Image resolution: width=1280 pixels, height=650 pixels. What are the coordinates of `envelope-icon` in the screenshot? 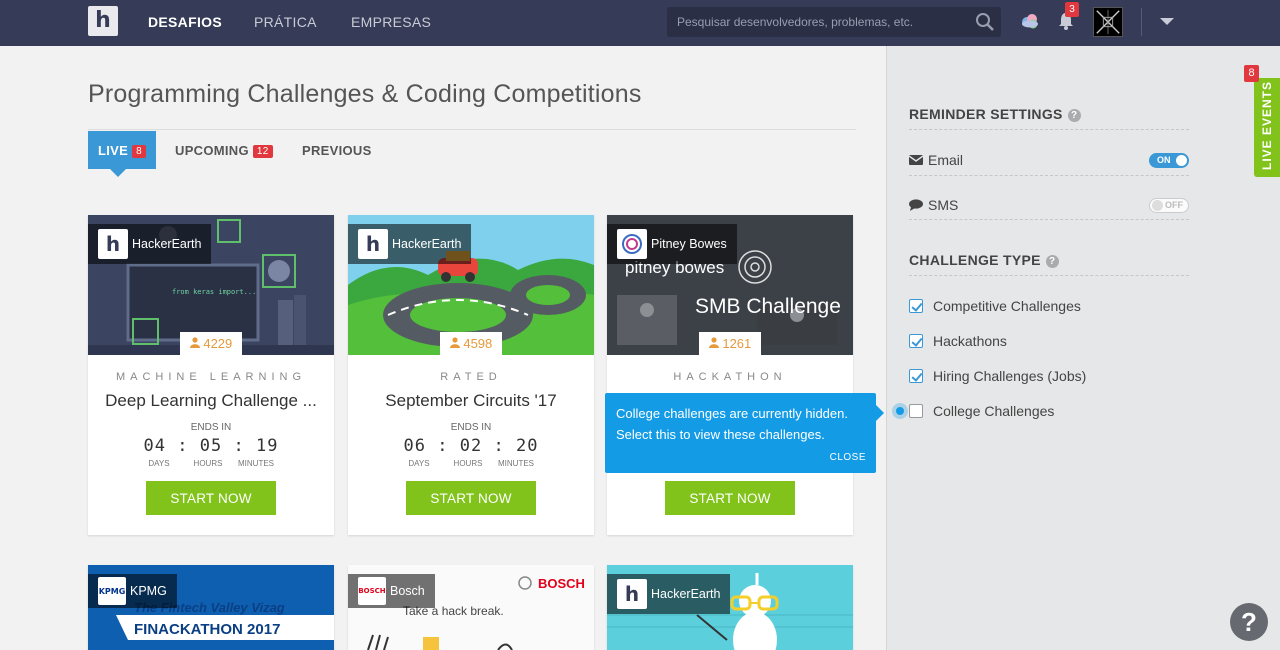 It's located at (916, 160).